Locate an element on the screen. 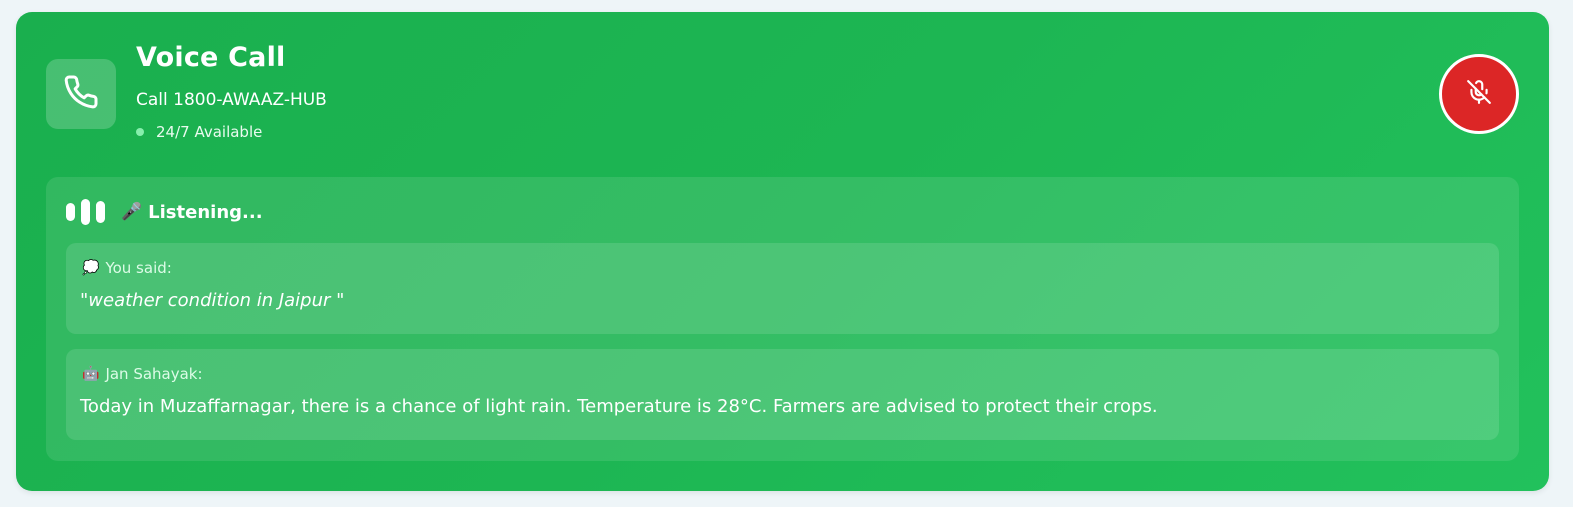 Image resolution: width=1573 pixels, height=507 pixels. assistant-message-label: 🤖 Jan Sahayak: is located at coordinates (142, 374).